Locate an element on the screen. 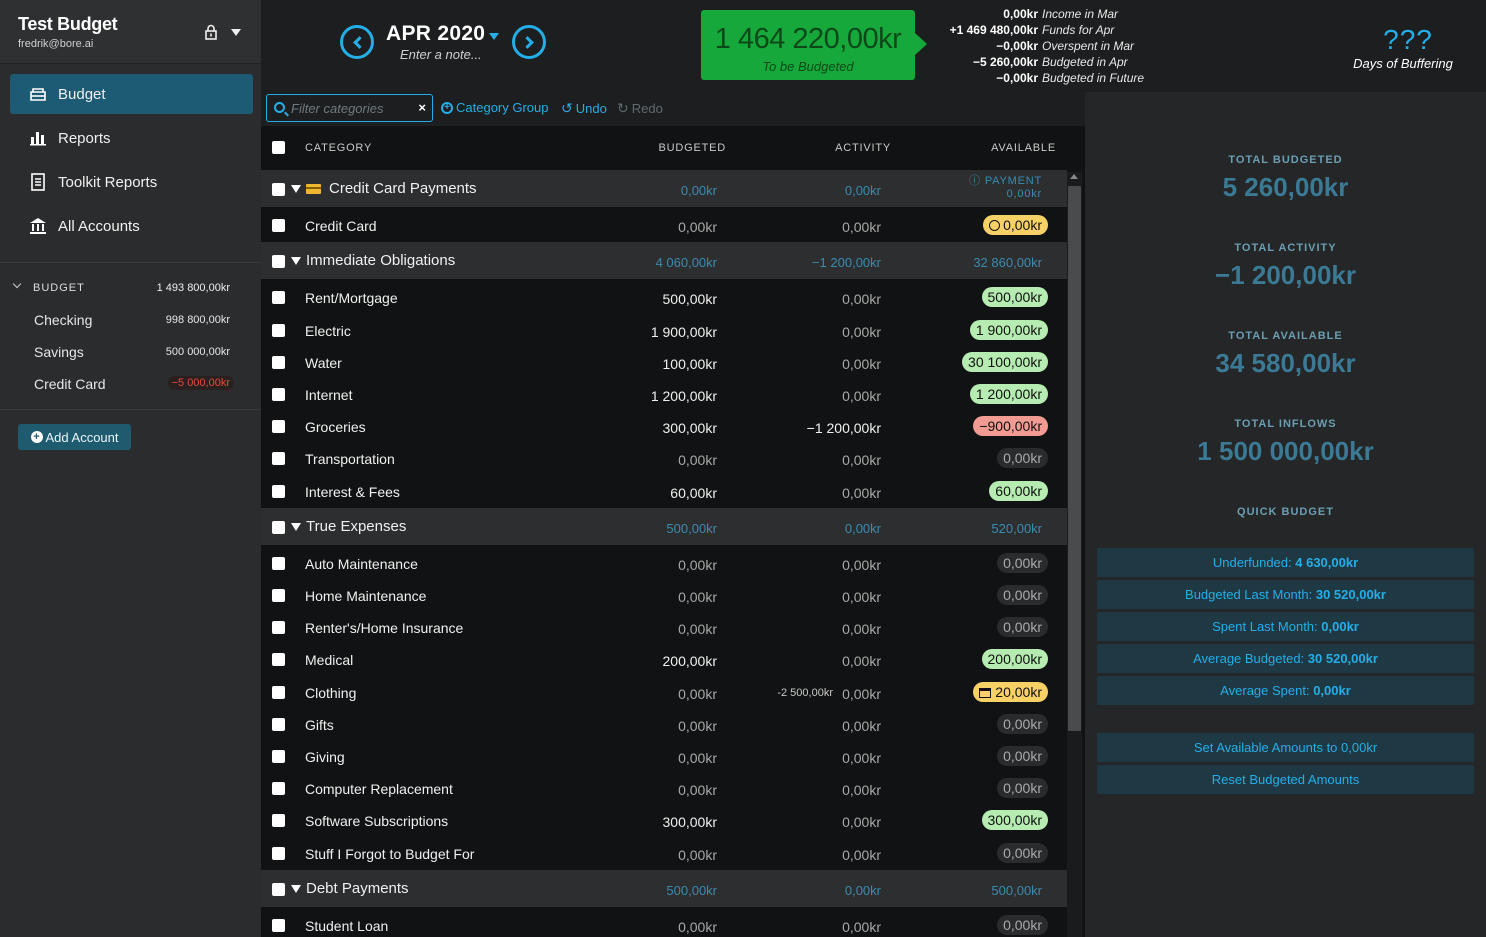 This screenshot has width=1486, height=937. category-available: 20,00kr is located at coordinates (1010, 692).